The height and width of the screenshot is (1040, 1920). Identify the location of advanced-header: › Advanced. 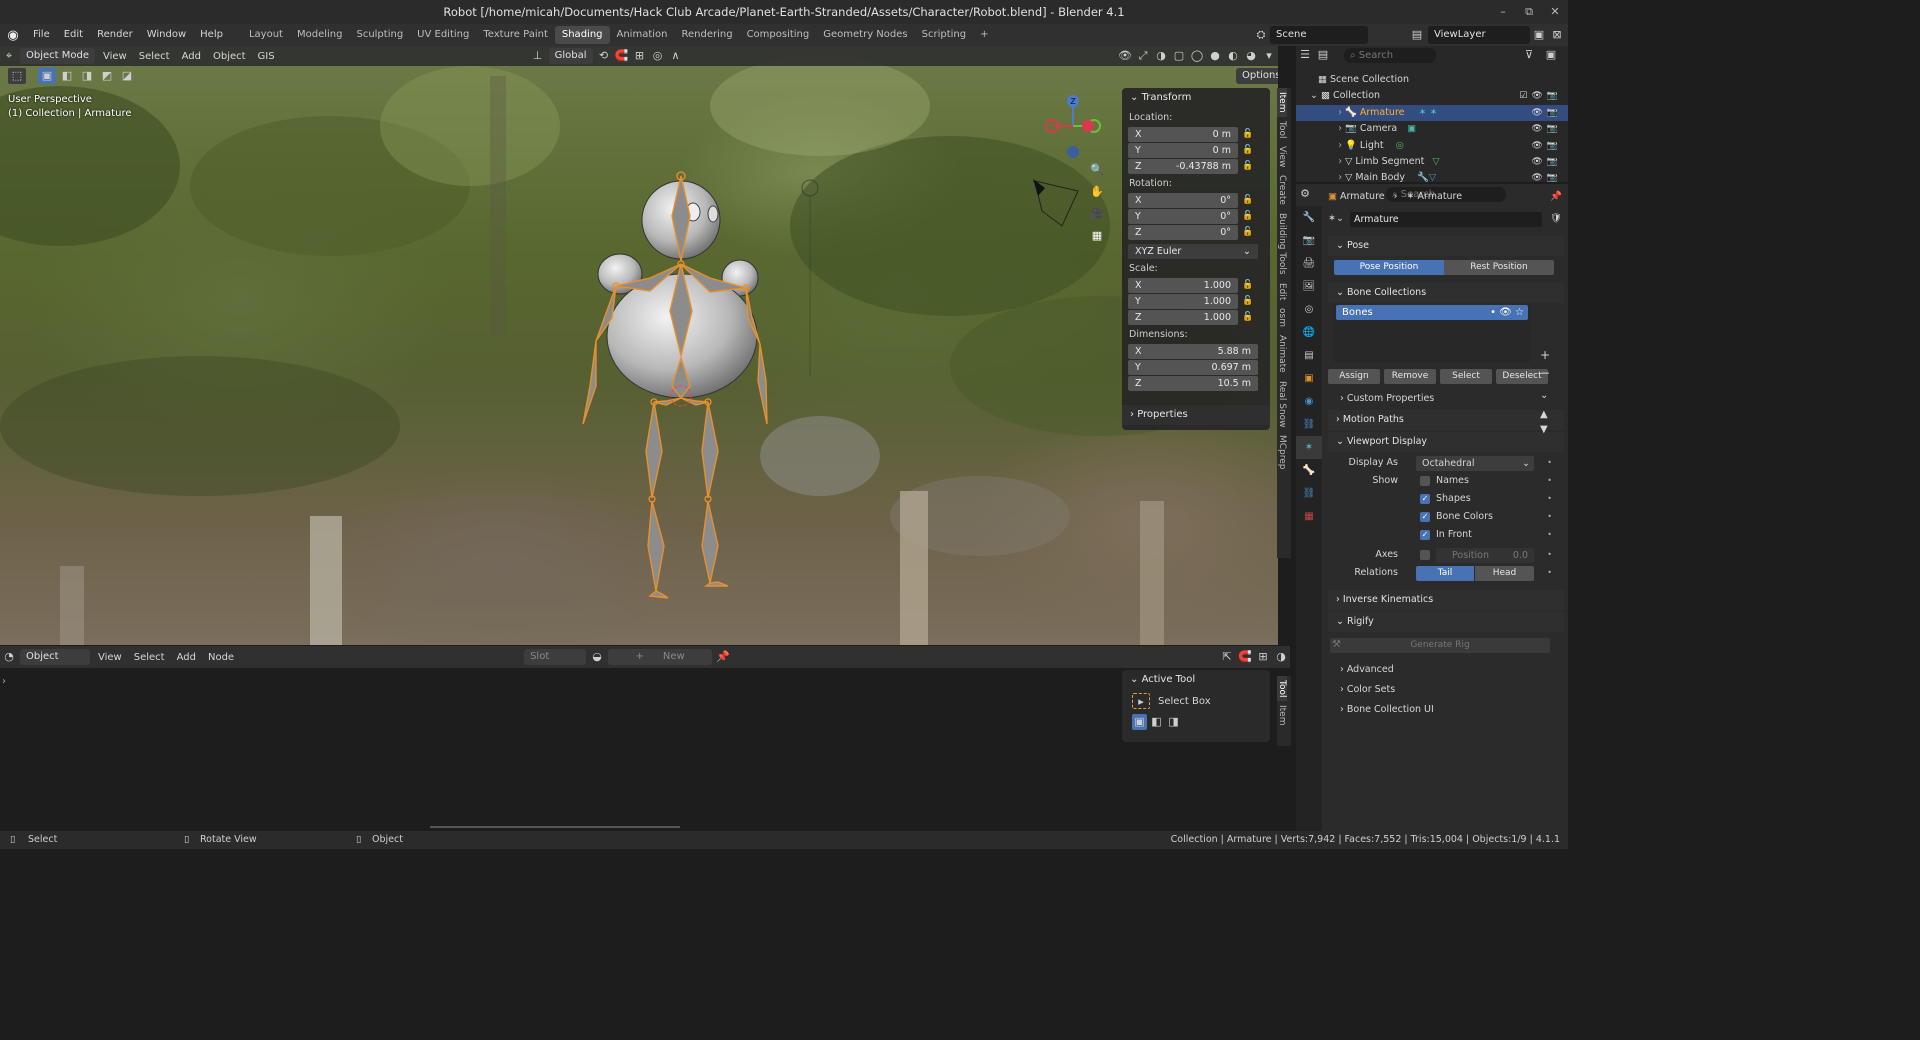
(1446, 670).